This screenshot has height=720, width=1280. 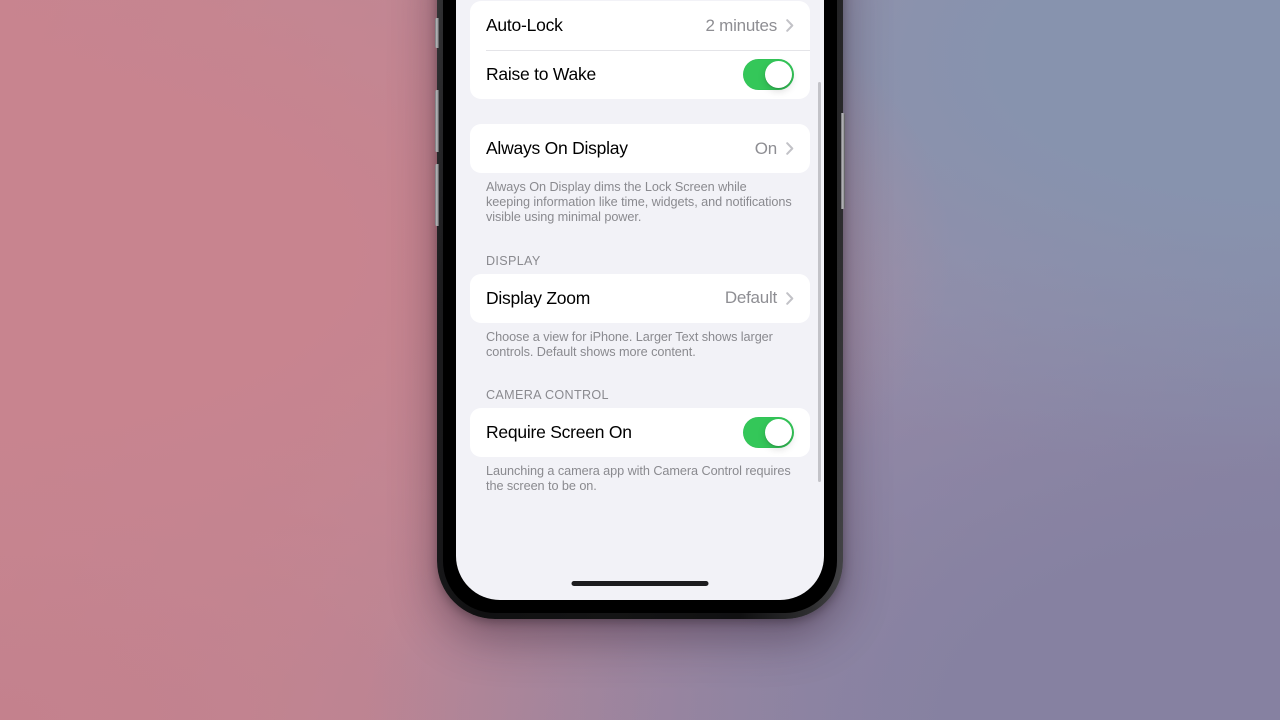 I want to click on settings-group-display: Display Zoom Default, so click(x=640, y=298).